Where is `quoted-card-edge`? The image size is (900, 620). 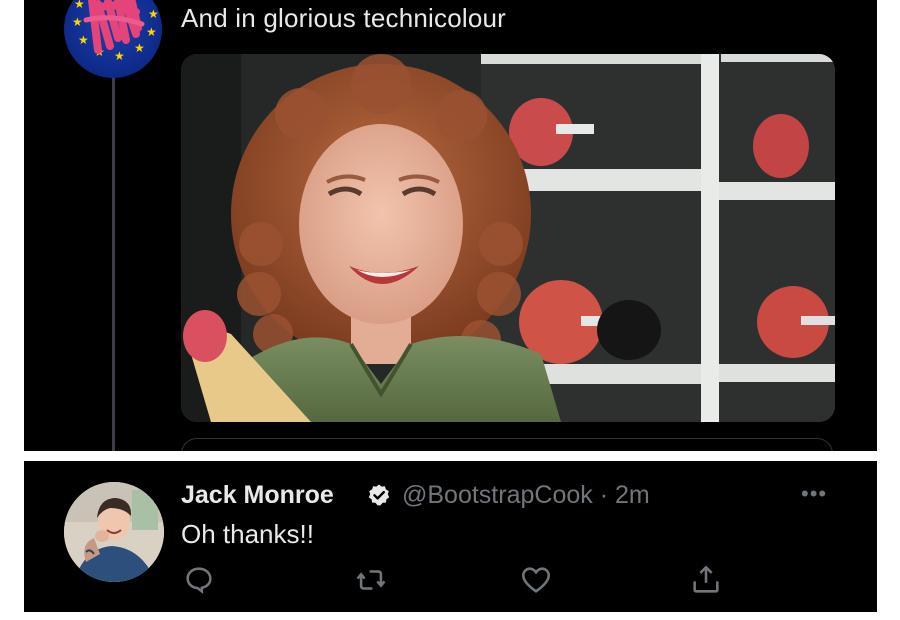
quoted-card-edge is located at coordinates (507, 444).